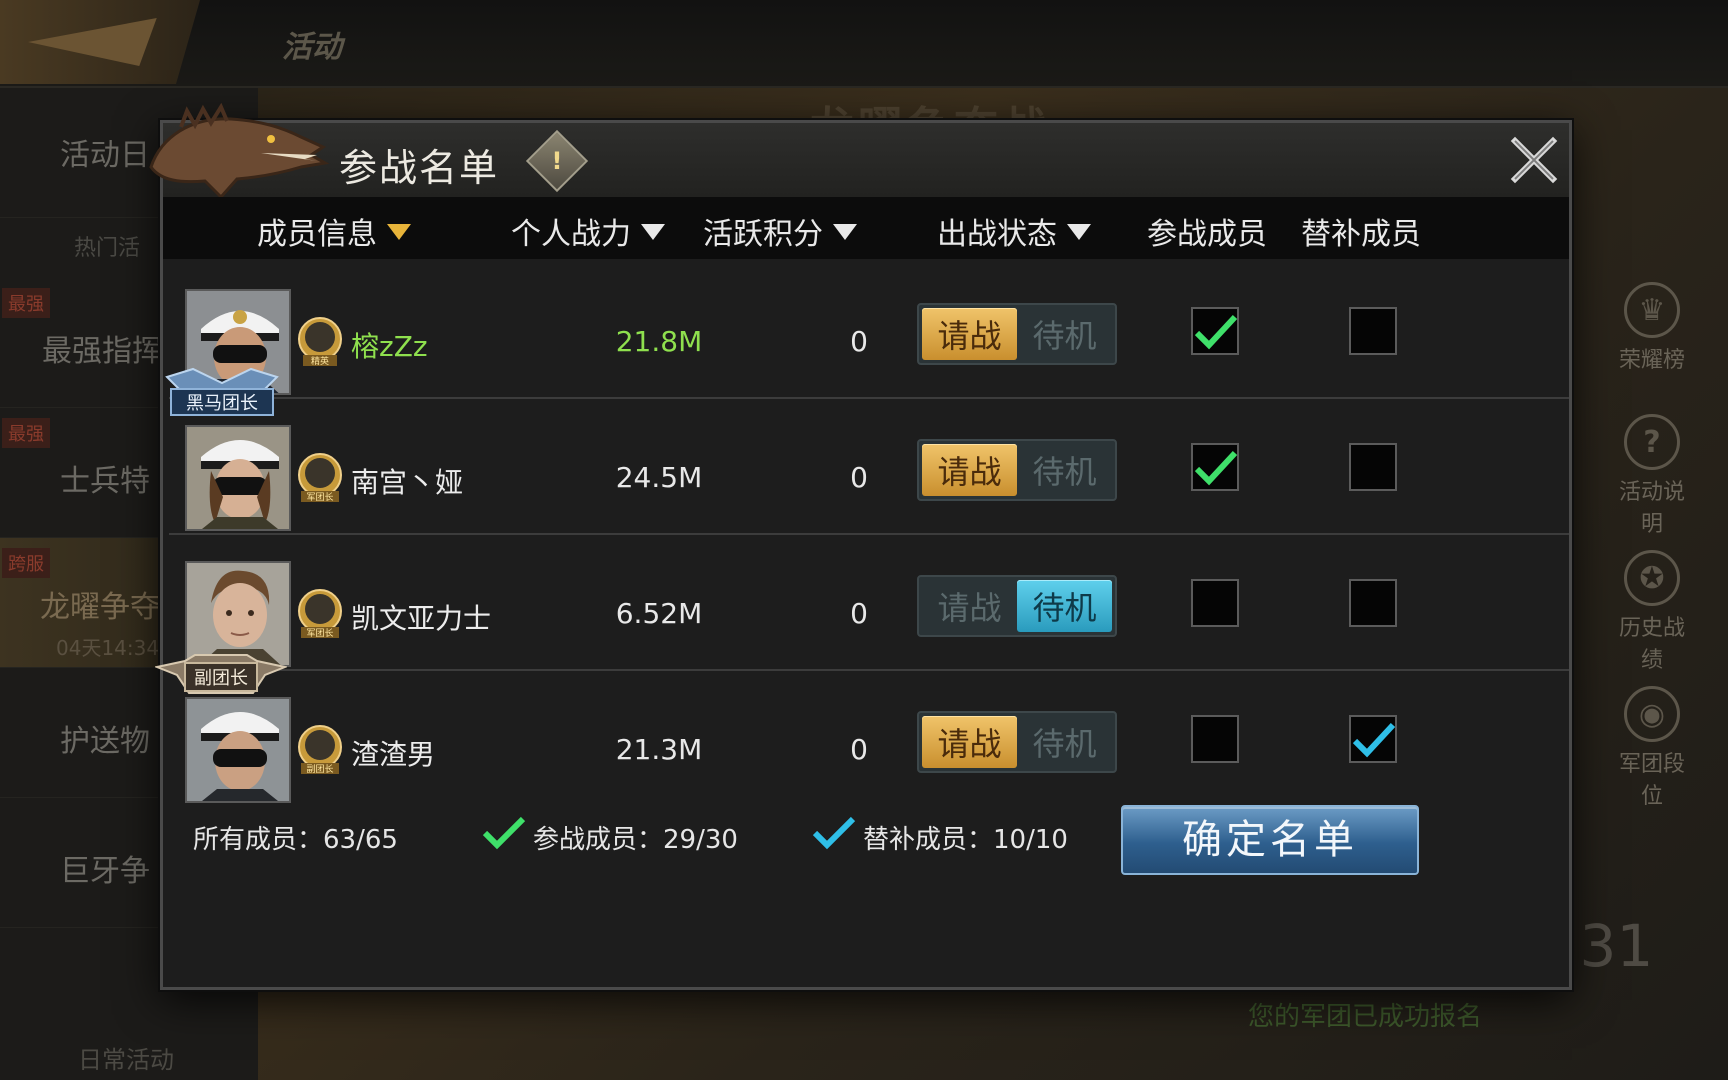 The image size is (1728, 1080). I want to click on column-label: 活跃积分, so click(763, 234).